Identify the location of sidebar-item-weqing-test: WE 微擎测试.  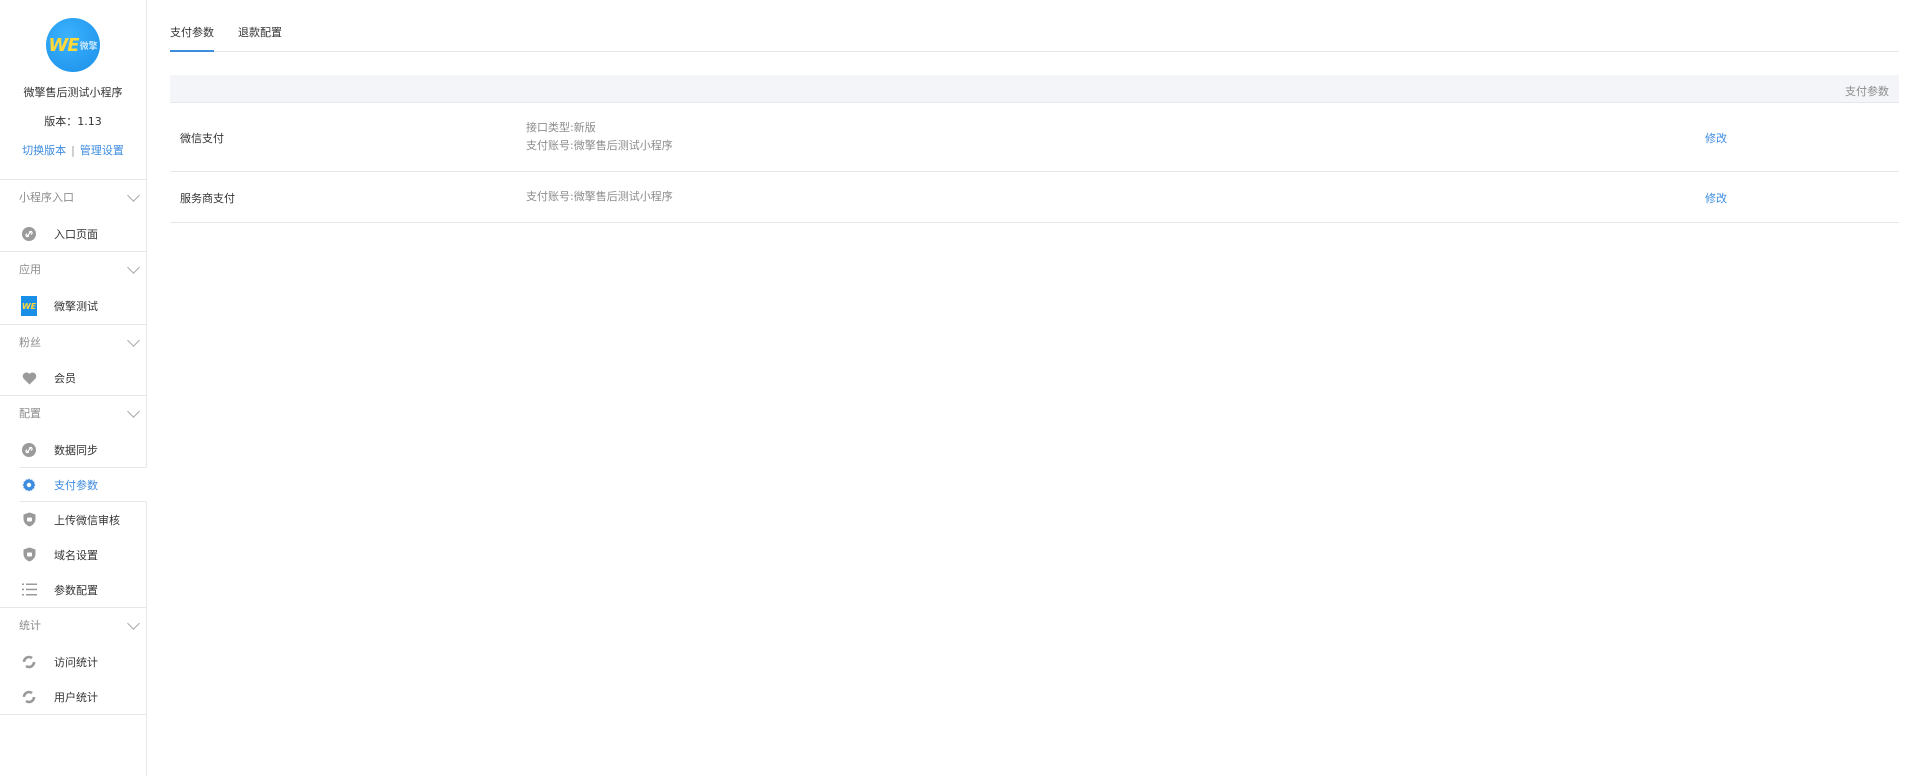
(73, 306).